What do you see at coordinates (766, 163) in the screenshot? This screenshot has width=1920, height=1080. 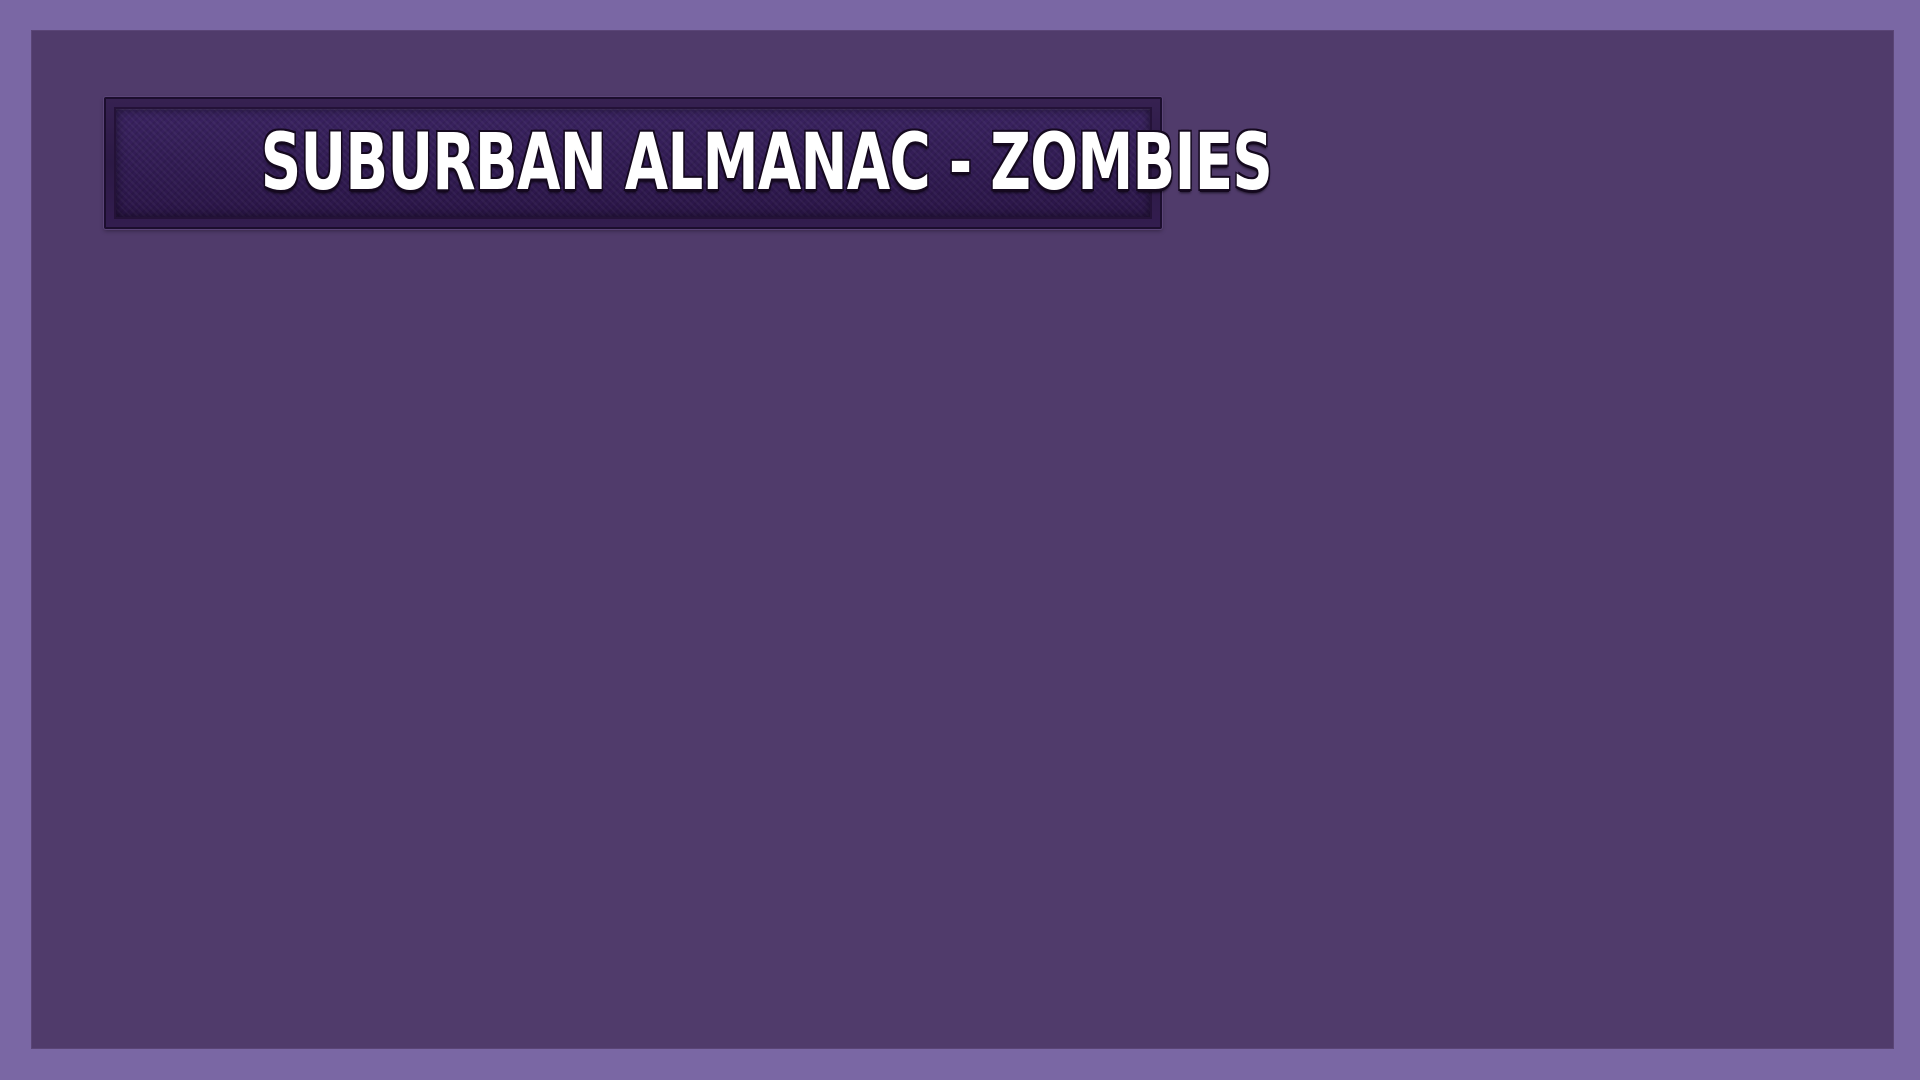 I see `page-title: SUBURBAN ALMANAC - ZOMBIES` at bounding box center [766, 163].